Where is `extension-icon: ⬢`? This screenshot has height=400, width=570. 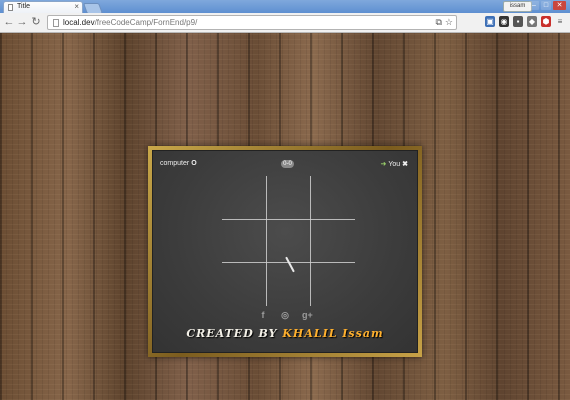 extension-icon: ⬢ is located at coordinates (546, 21).